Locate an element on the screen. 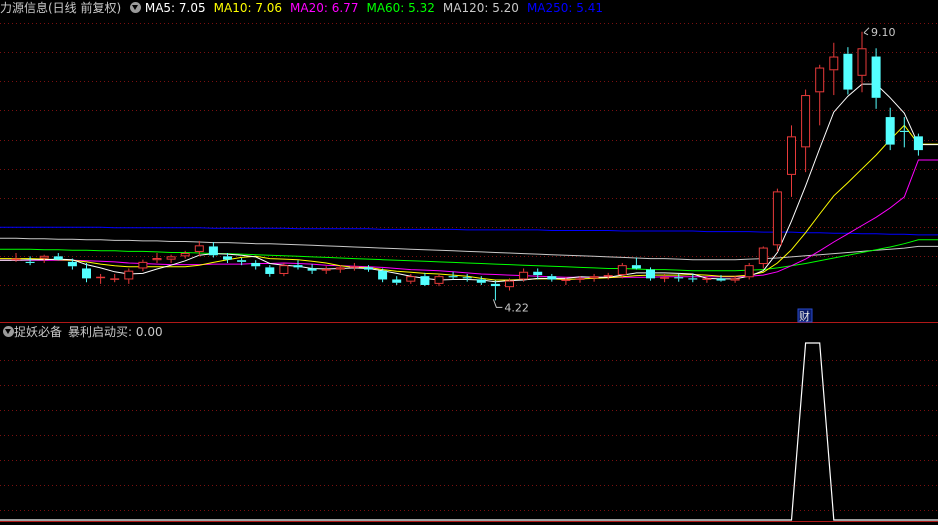  high-pointer is located at coordinates (866, 31).